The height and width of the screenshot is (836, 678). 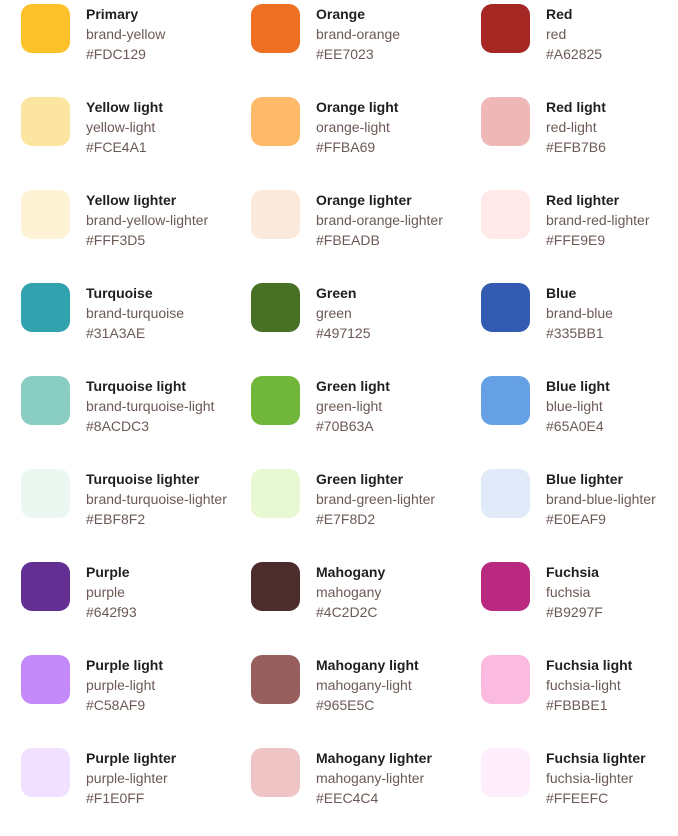 I want to click on swatch-hex: #FFE9E9, so click(x=576, y=240).